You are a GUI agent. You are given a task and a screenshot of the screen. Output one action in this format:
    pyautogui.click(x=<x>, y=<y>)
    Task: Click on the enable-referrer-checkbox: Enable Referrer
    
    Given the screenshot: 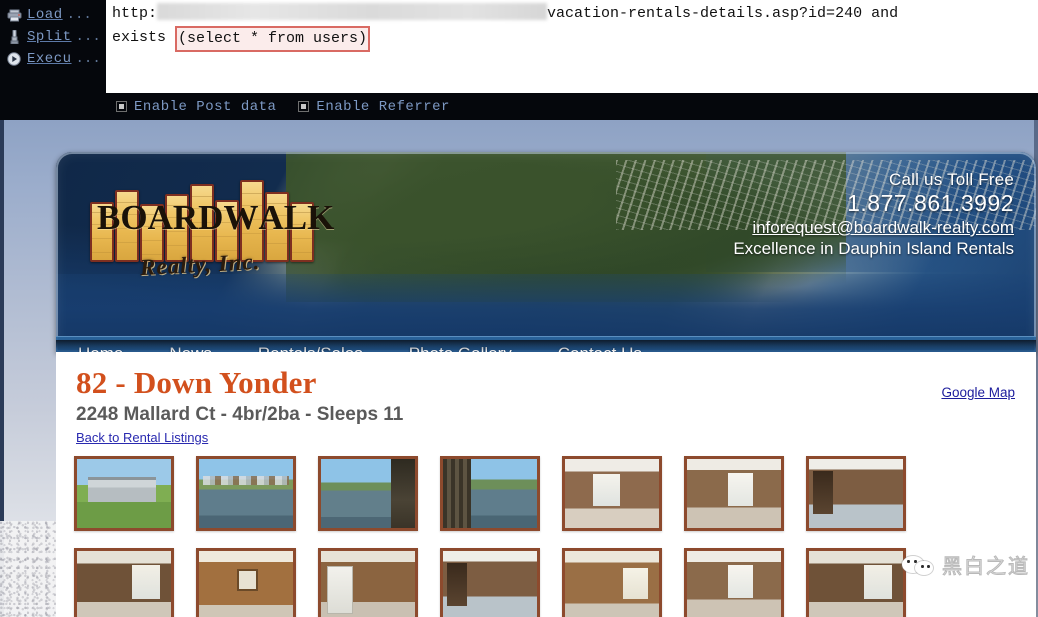 What is the action you would take?
    pyautogui.click(x=374, y=107)
    